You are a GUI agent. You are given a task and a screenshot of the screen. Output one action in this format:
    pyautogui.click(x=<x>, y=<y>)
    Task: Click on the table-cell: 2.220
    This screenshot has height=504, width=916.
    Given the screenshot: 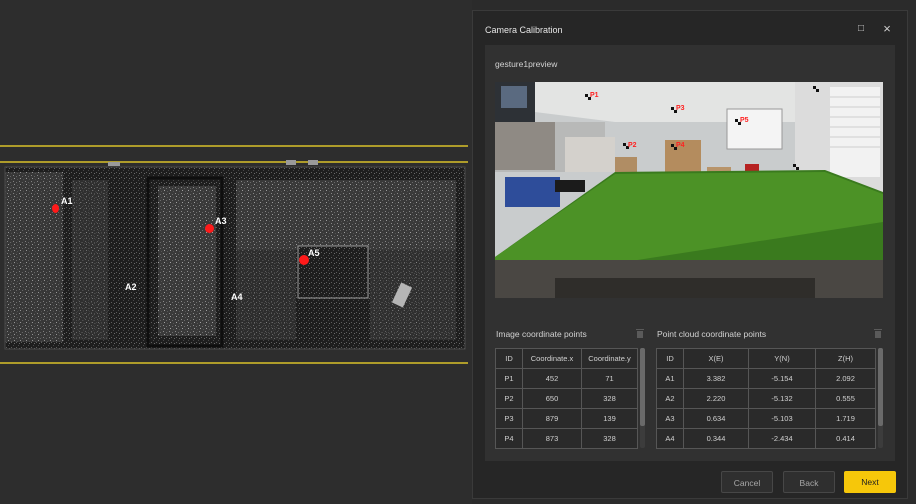 What is the action you would take?
    pyautogui.click(x=716, y=398)
    